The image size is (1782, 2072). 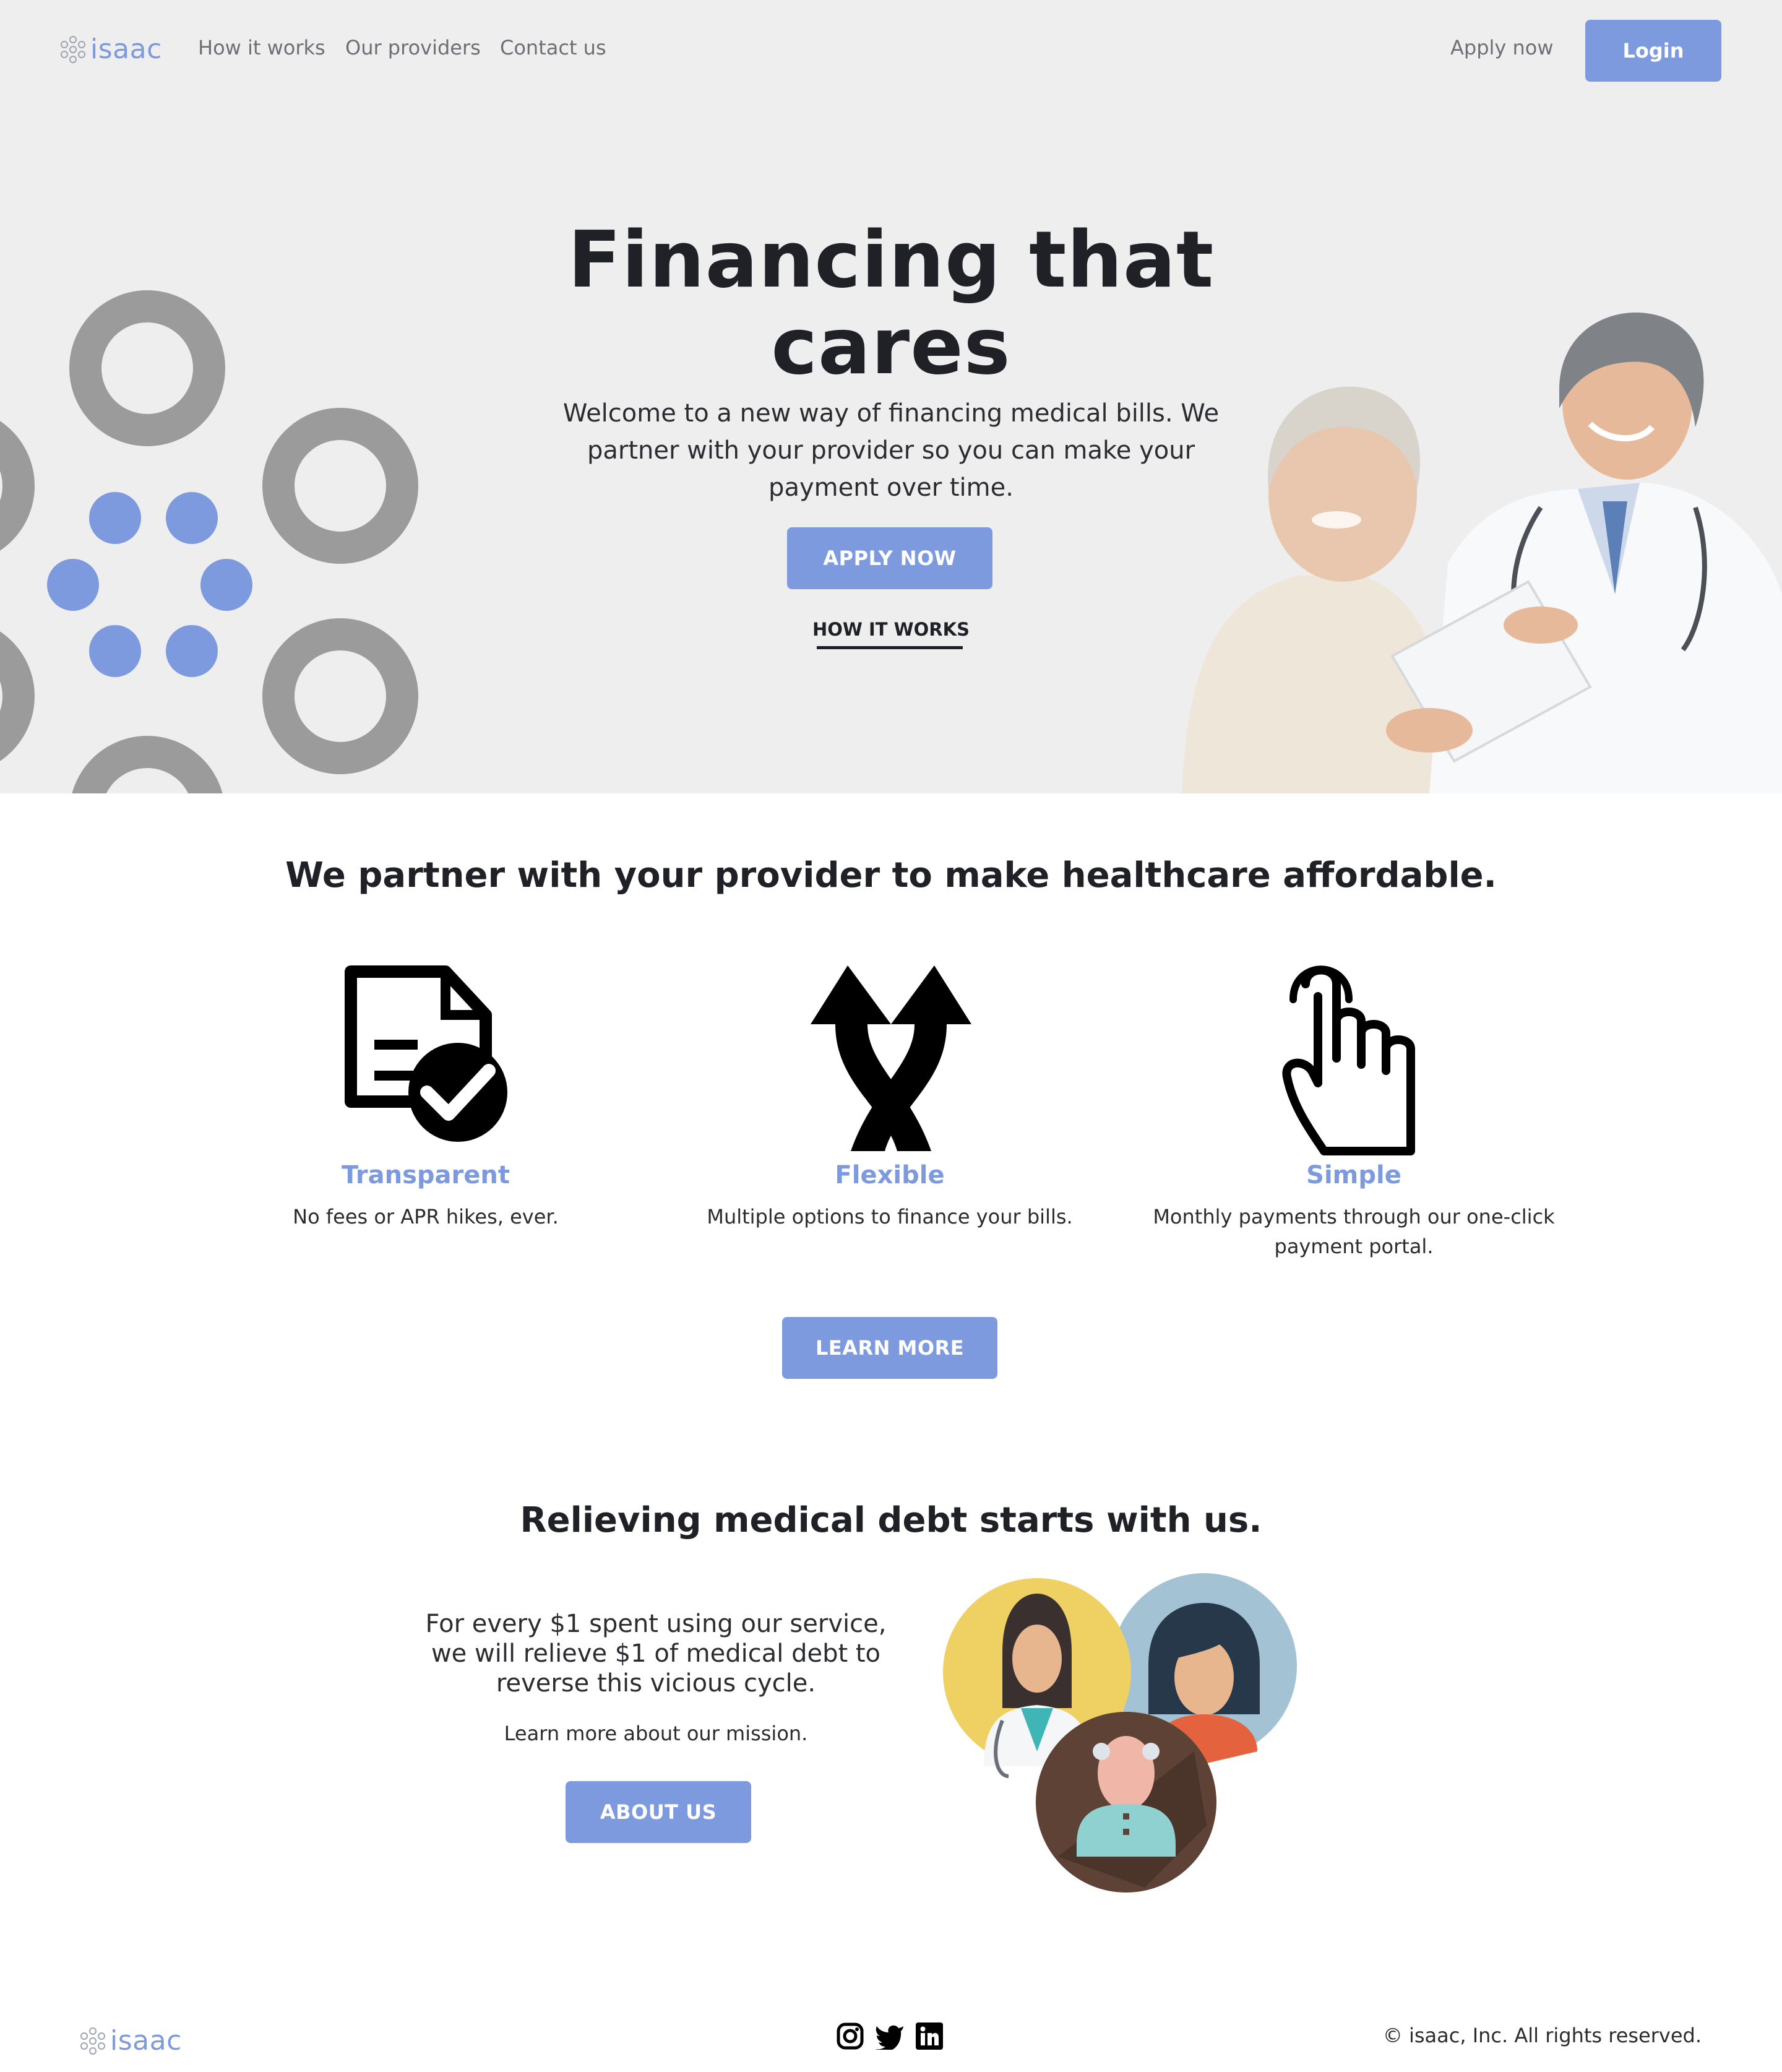 I want to click on mission-link-text: Learn more about our mission., so click(x=655, y=1733).